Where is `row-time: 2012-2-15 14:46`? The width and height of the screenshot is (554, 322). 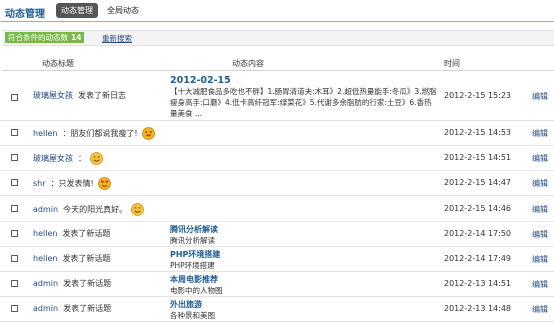
row-time: 2012-2-15 14:46 is located at coordinates (477, 208).